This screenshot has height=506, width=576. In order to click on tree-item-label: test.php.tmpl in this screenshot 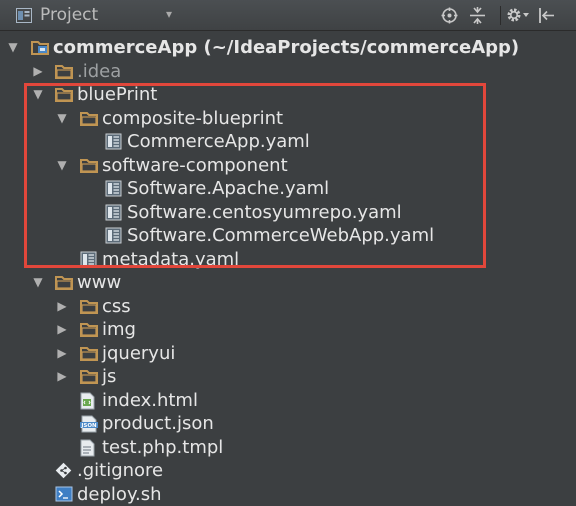, I will do `click(162, 447)`.